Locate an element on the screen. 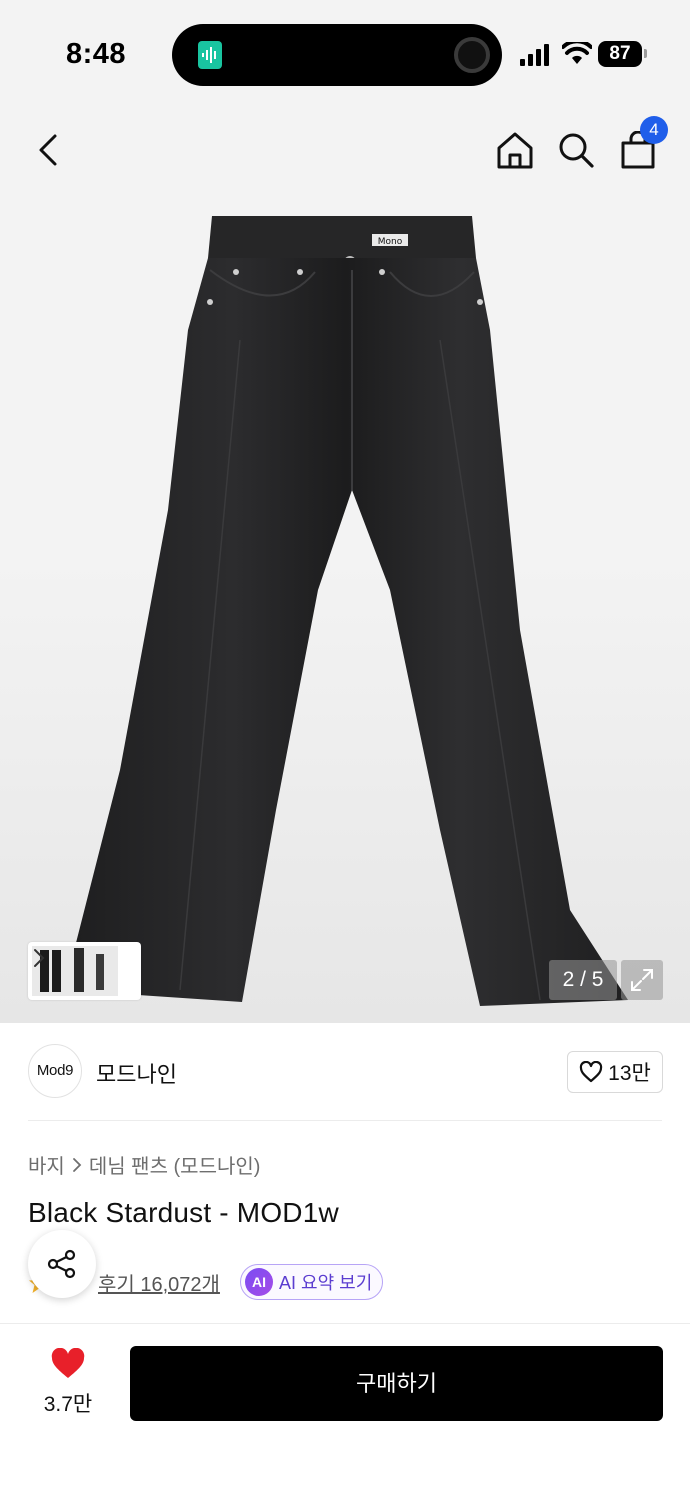 The height and width of the screenshot is (1500, 690). image-counter: 2 / 5 is located at coordinates (583, 980).